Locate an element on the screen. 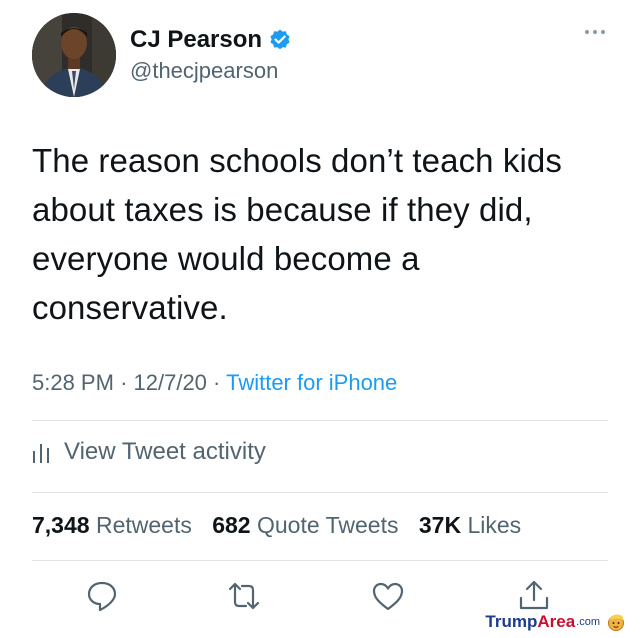 This screenshot has height=638, width=640. author-name-row: CJ Pearson is located at coordinates (211, 40).